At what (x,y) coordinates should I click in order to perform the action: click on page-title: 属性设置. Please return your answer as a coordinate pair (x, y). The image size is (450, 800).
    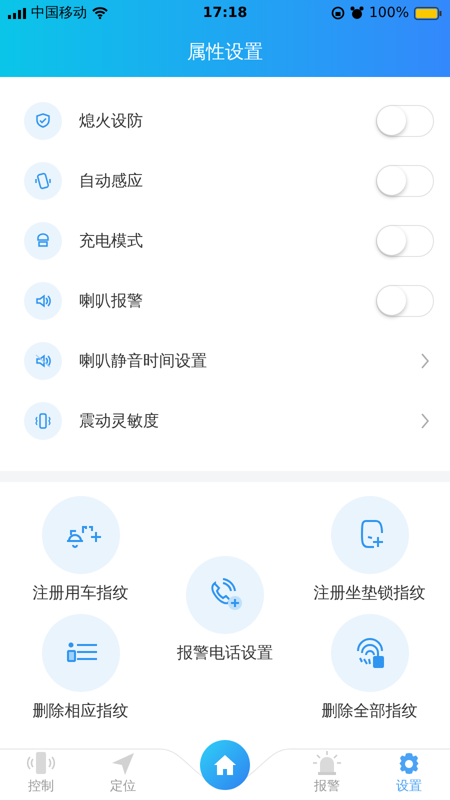
    Looking at the image, I should click on (225, 52).